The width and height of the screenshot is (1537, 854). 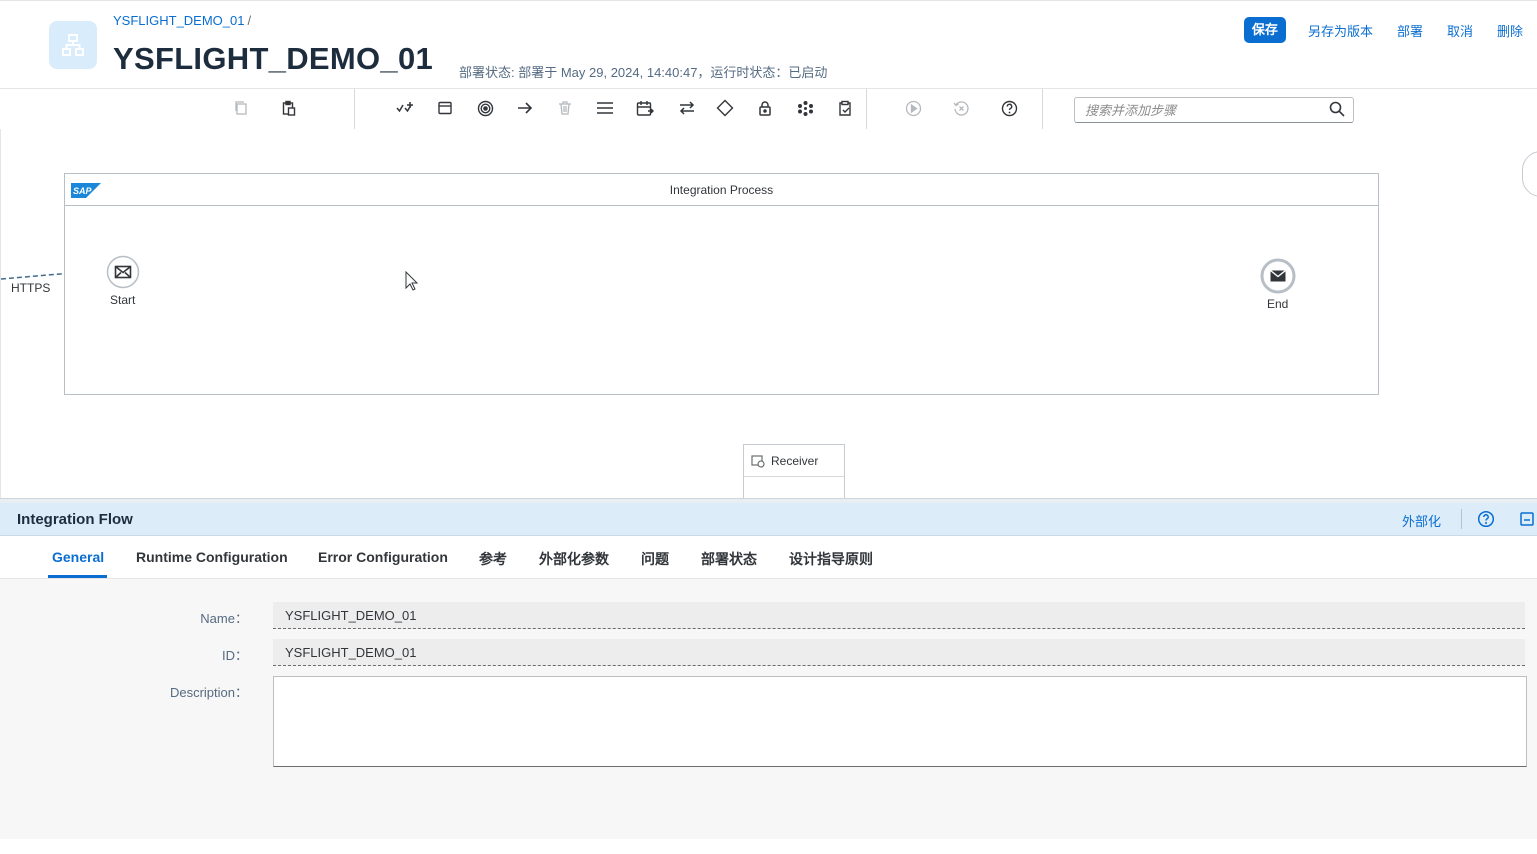 I want to click on tab-general: General, so click(x=78, y=557).